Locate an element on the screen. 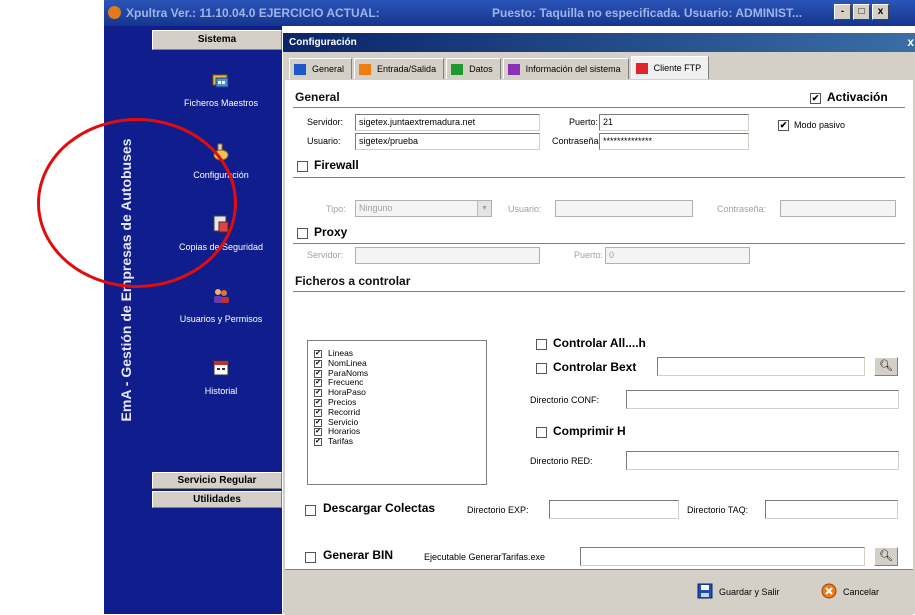  descargar-colectas-checkbox is located at coordinates (310, 510).